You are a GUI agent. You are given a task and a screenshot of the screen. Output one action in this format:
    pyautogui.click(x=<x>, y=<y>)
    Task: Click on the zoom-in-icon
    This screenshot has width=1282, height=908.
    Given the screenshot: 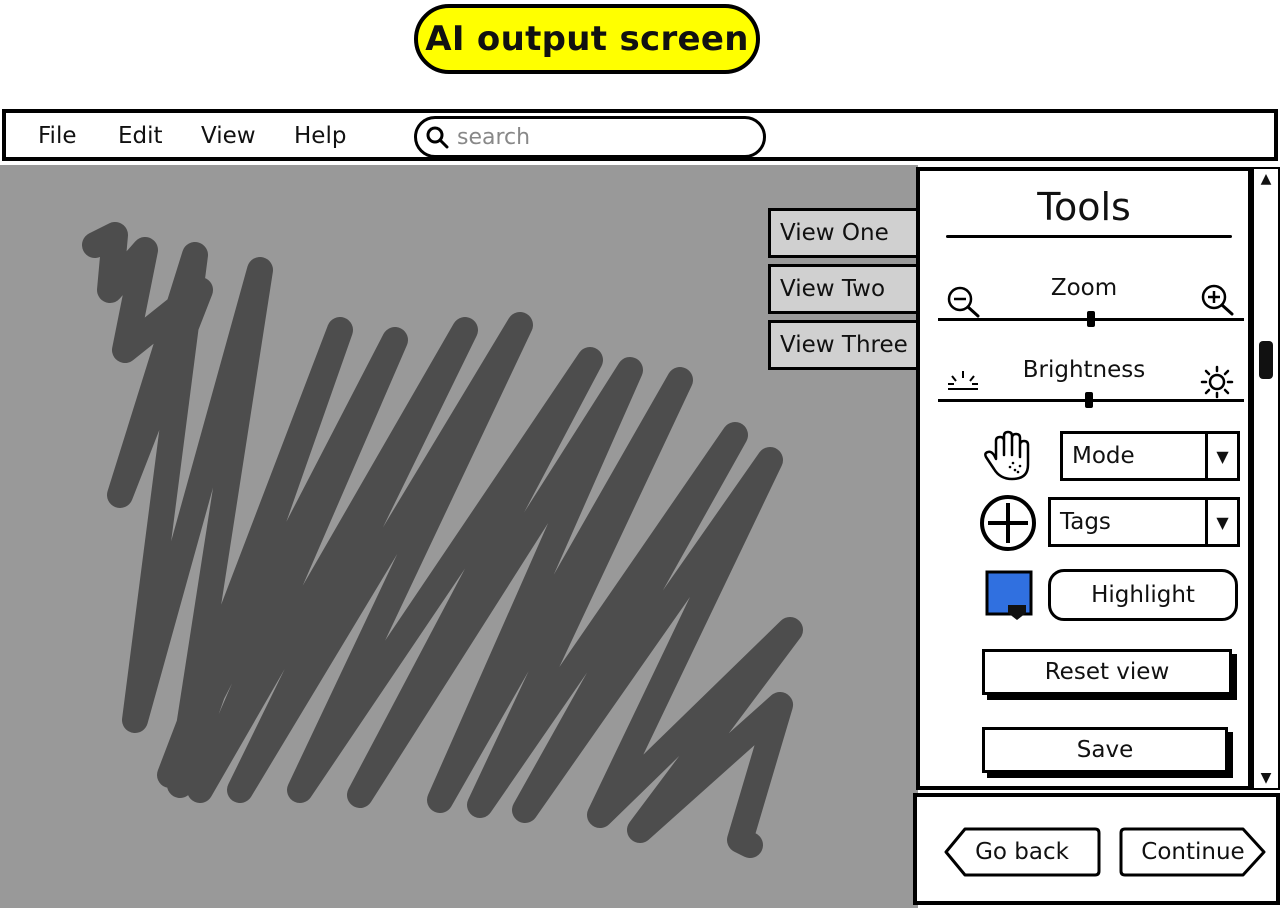 What is the action you would take?
    pyautogui.click(x=1218, y=300)
    